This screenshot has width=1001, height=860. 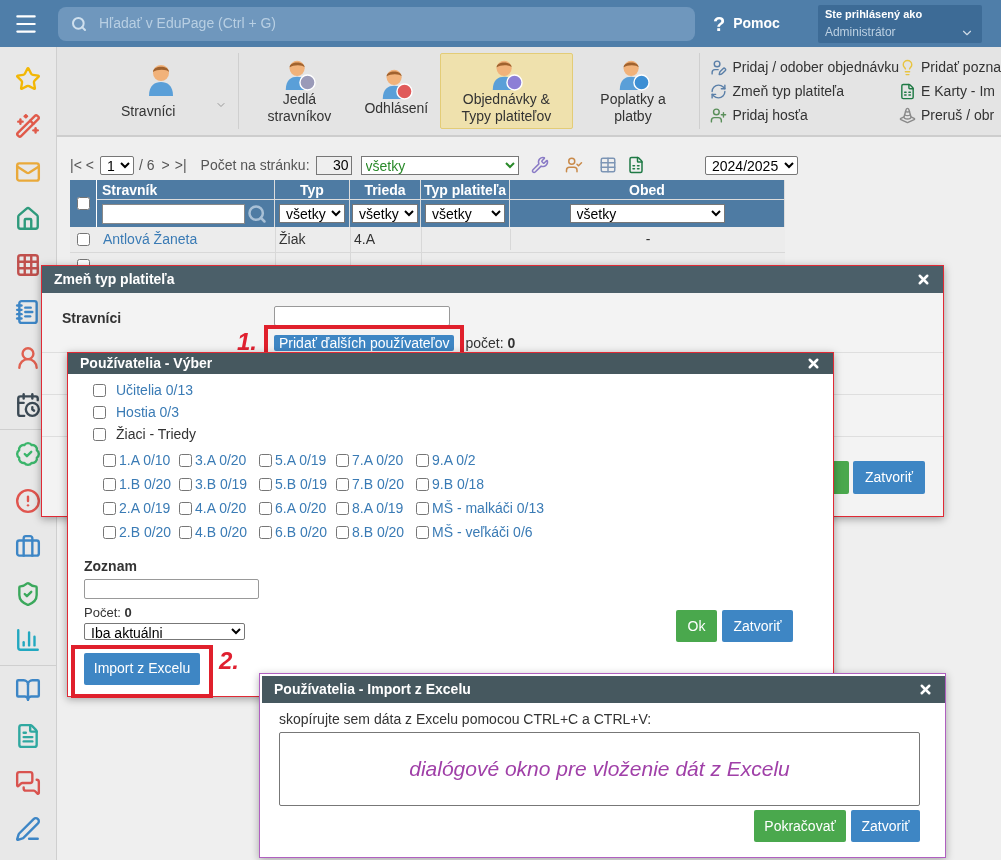 What do you see at coordinates (145, 532) in the screenshot?
I see `class-option: 2.B 0/20` at bounding box center [145, 532].